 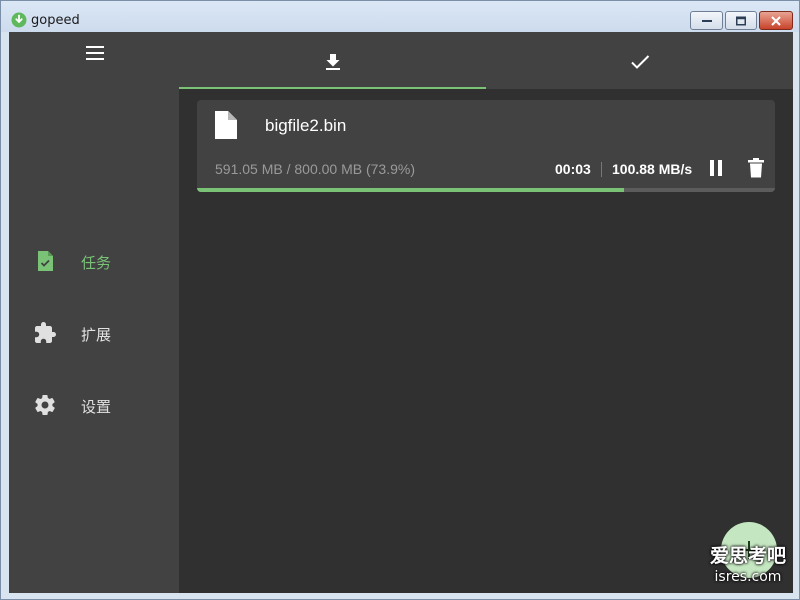 I want to click on file-icon, so click(x=226, y=125).